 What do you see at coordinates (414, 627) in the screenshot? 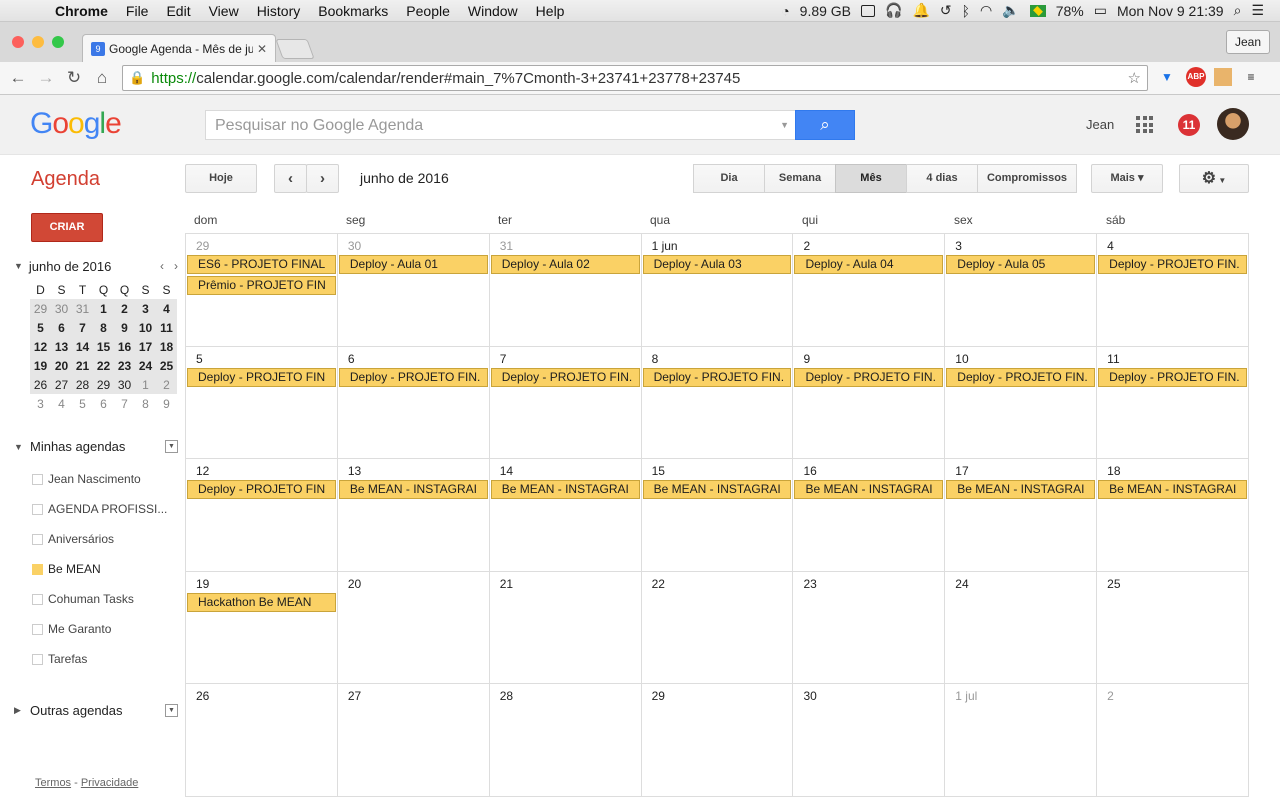
I see `day-cell: 20` at bounding box center [414, 627].